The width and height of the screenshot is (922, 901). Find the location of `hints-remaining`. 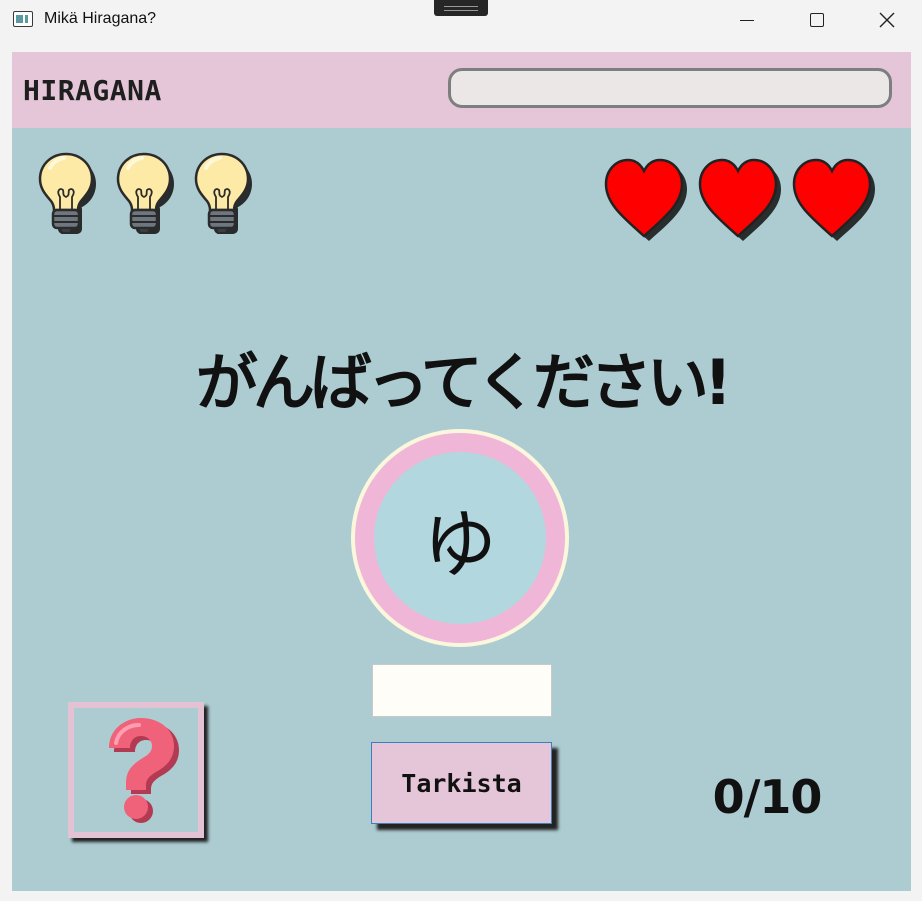

hints-remaining is located at coordinates (148, 196).